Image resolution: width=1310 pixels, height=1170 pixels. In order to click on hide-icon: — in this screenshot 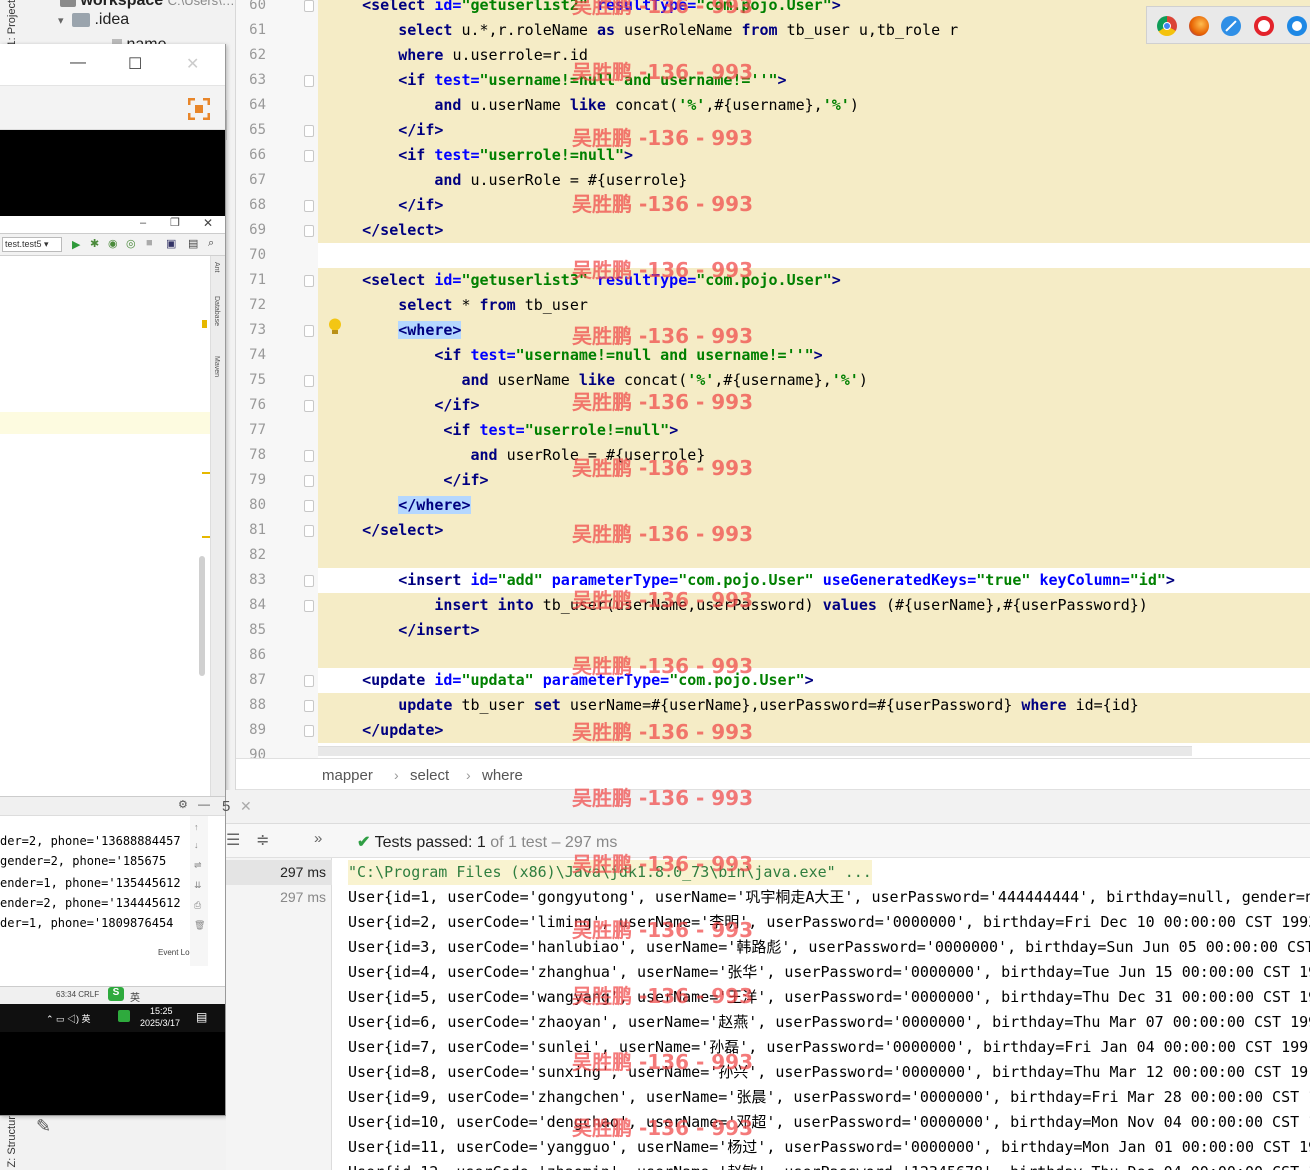, I will do `click(204, 804)`.